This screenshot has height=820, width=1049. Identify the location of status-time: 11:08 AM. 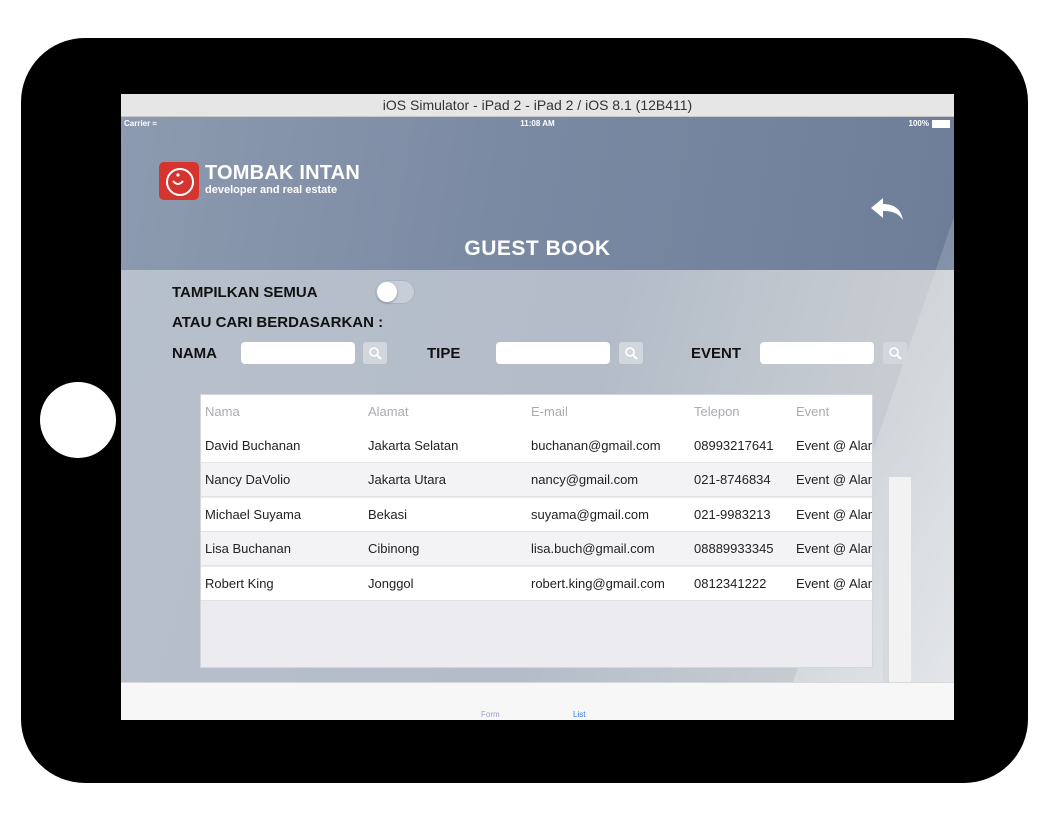
(537, 123).